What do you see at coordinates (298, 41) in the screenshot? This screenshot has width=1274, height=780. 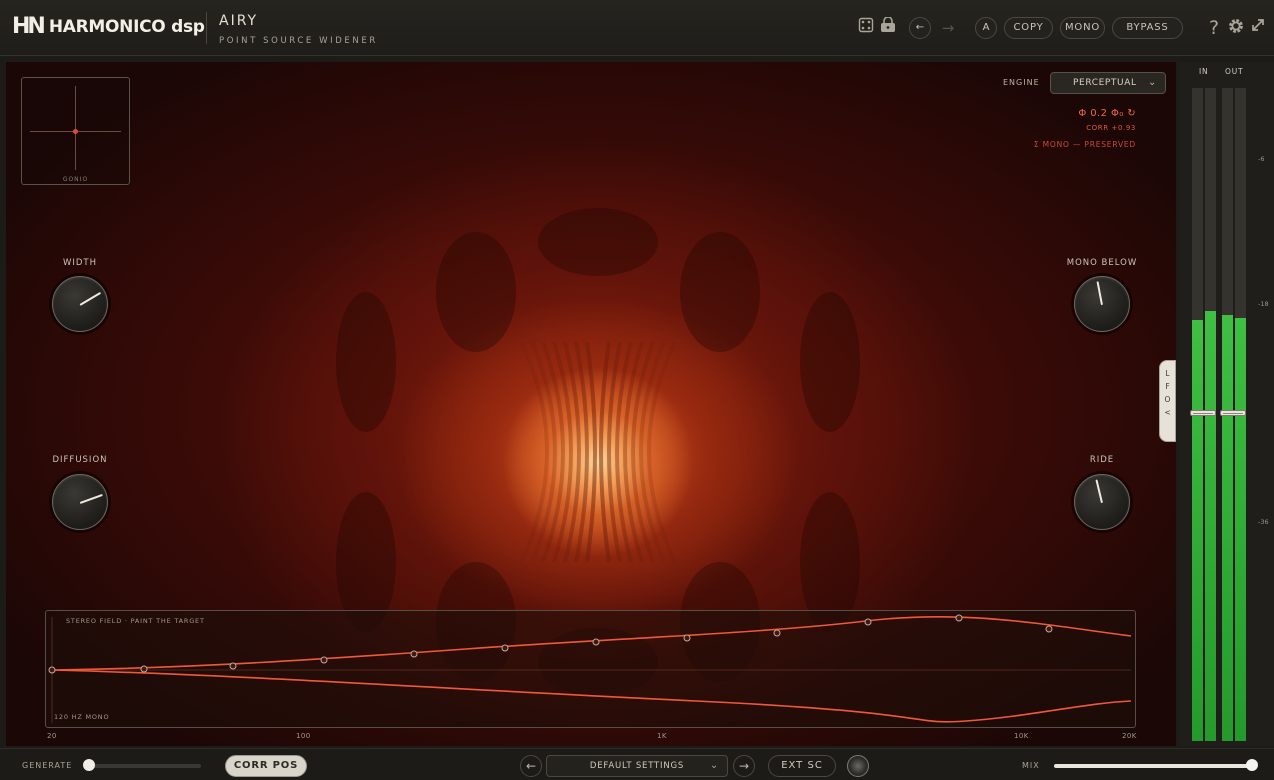 I see `plugin-subtitle: POINT SOURCE WIDENER` at bounding box center [298, 41].